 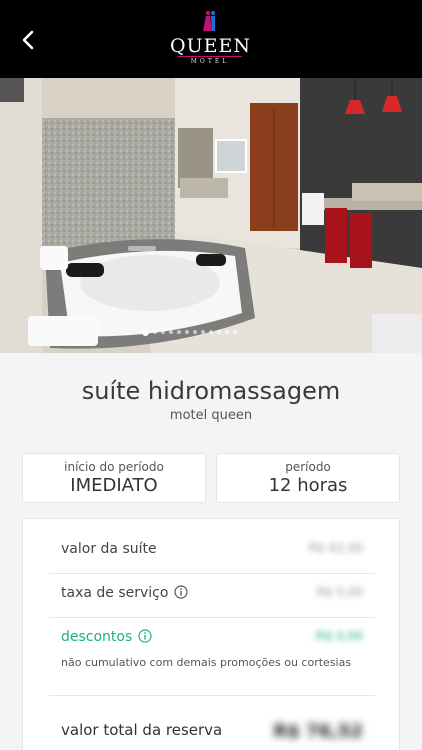 I want to click on discount-amount: -R$ 0,00, so click(x=337, y=636).